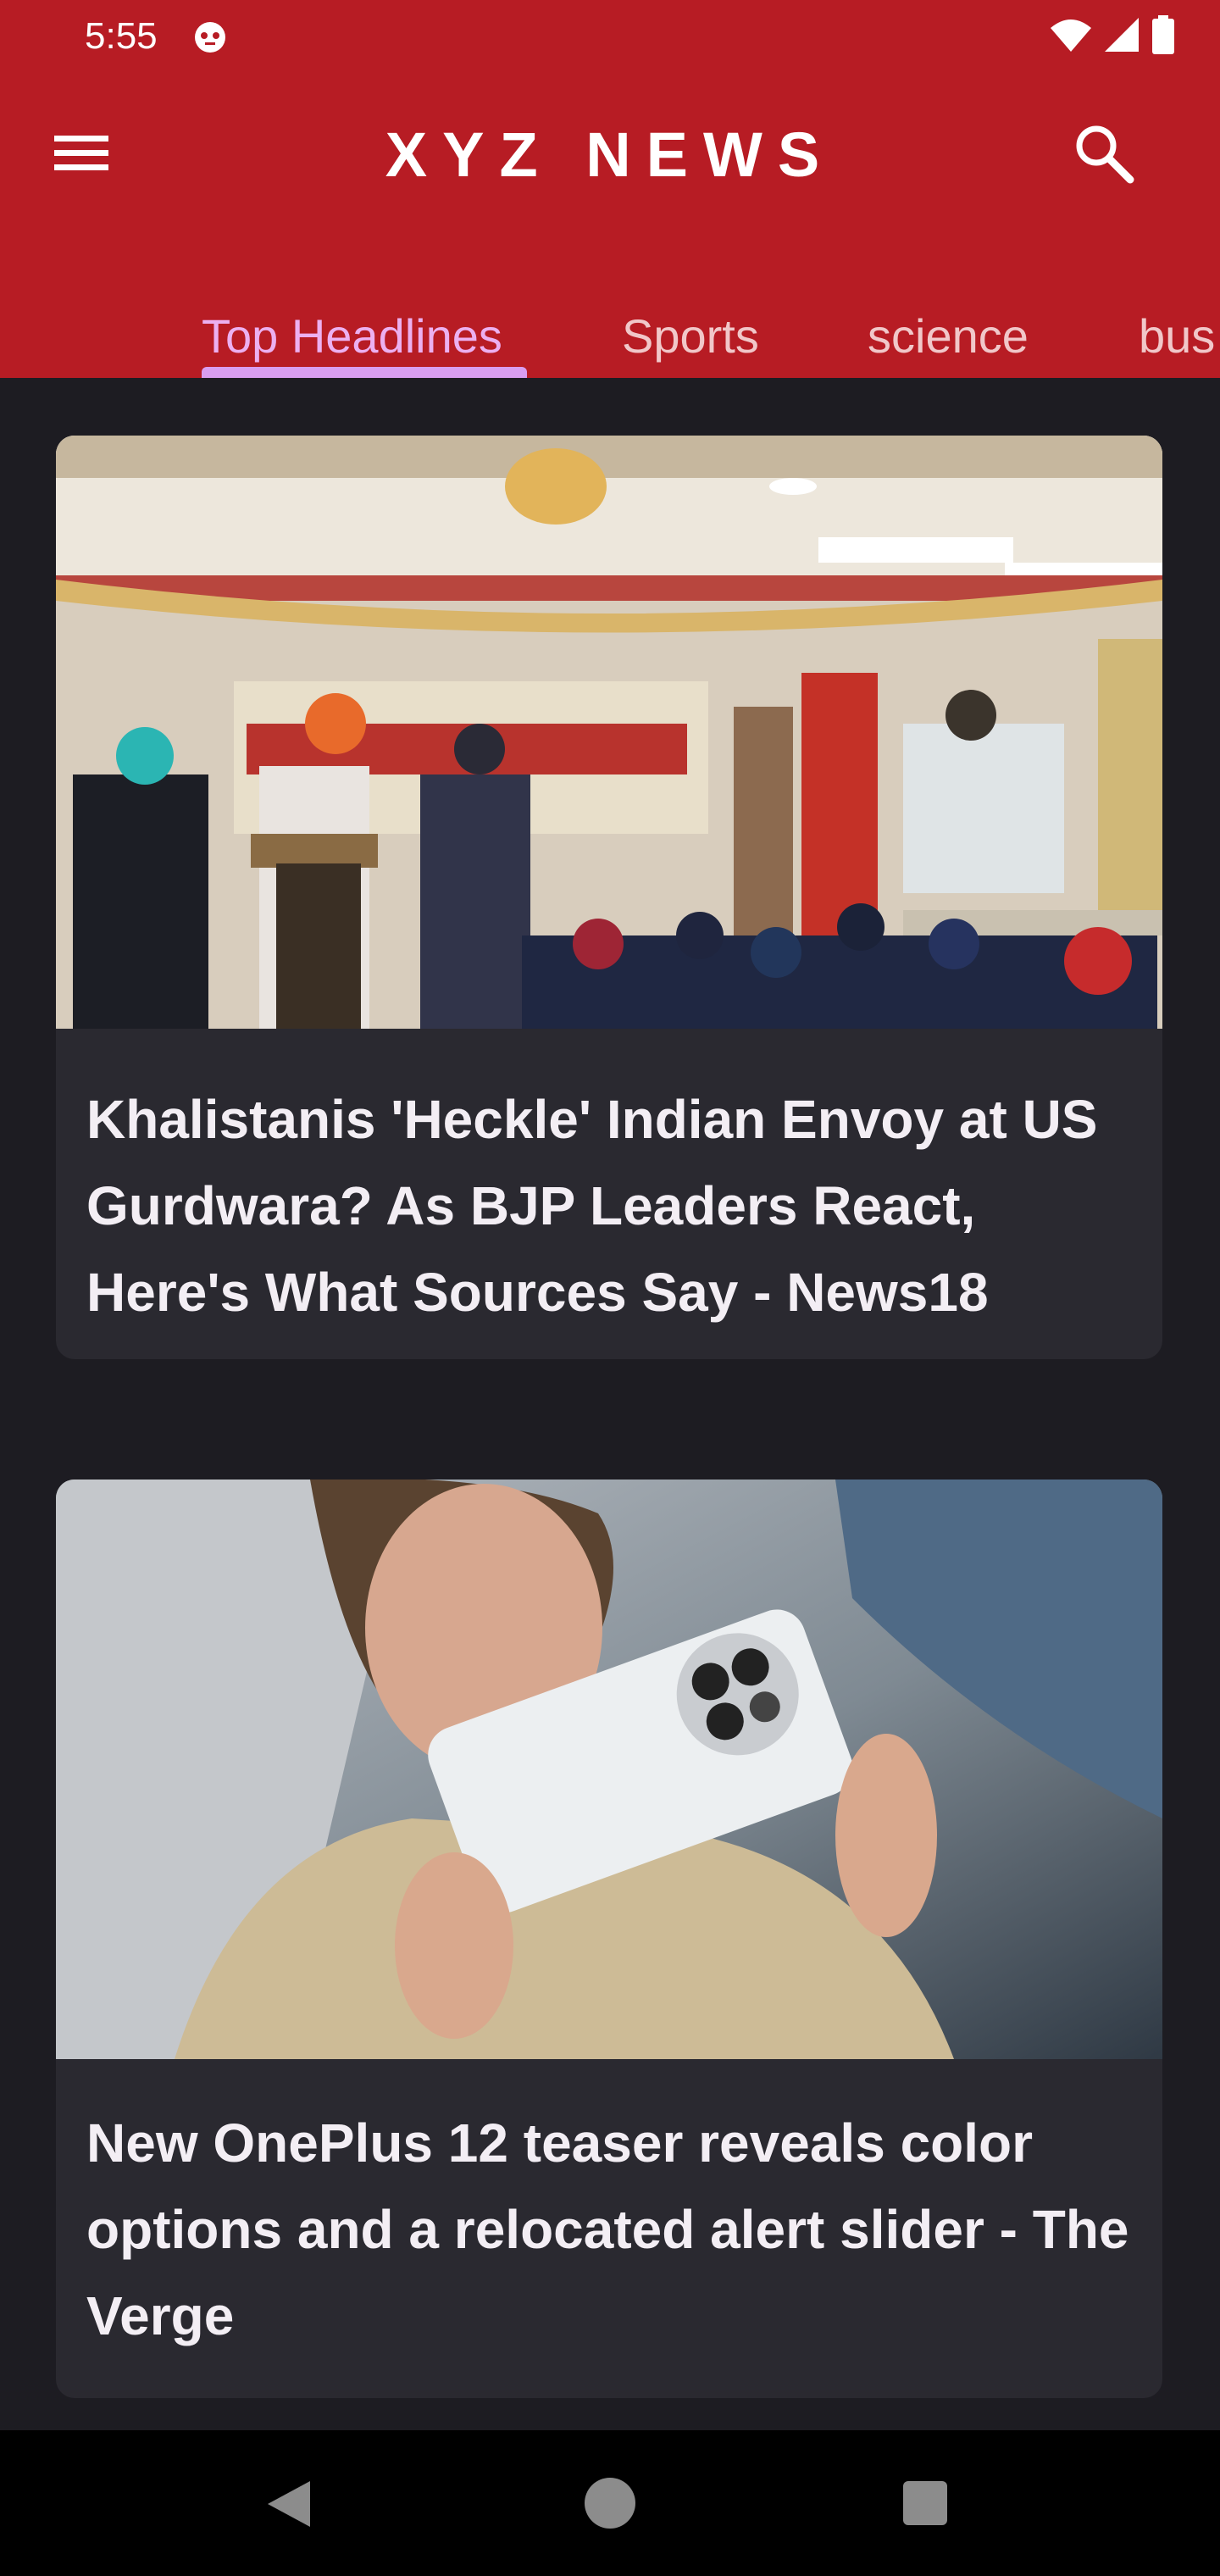 This screenshot has width=1220, height=2576. Describe the element at coordinates (289, 2504) in the screenshot. I see `back-icon` at that location.